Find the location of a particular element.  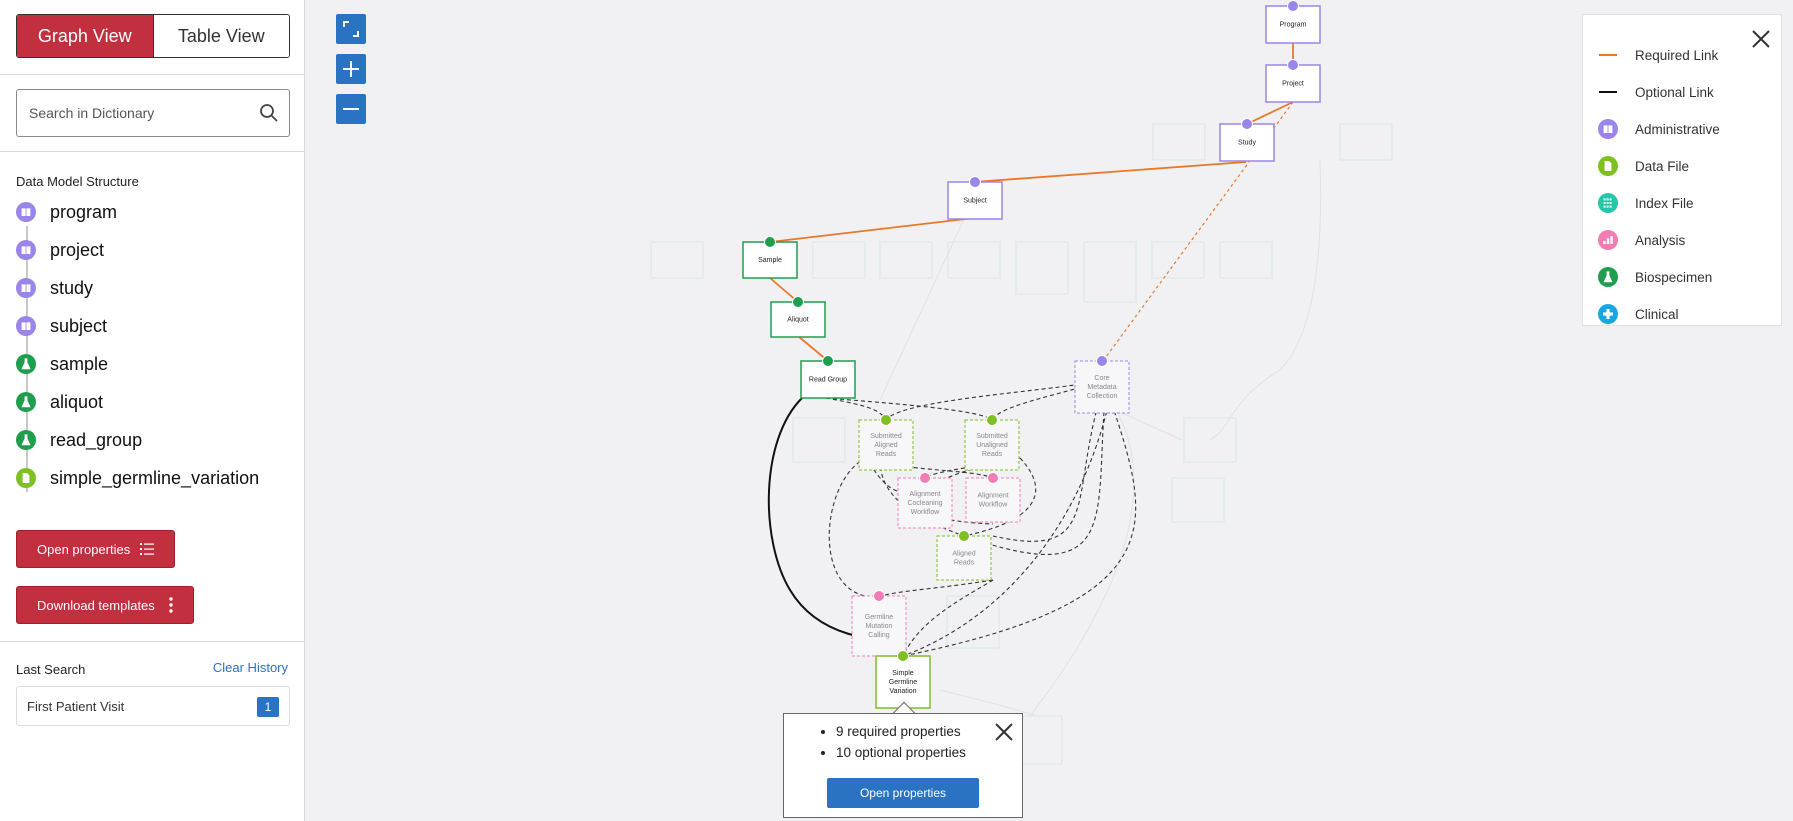

structure-item-label: sample is located at coordinates (79, 363).